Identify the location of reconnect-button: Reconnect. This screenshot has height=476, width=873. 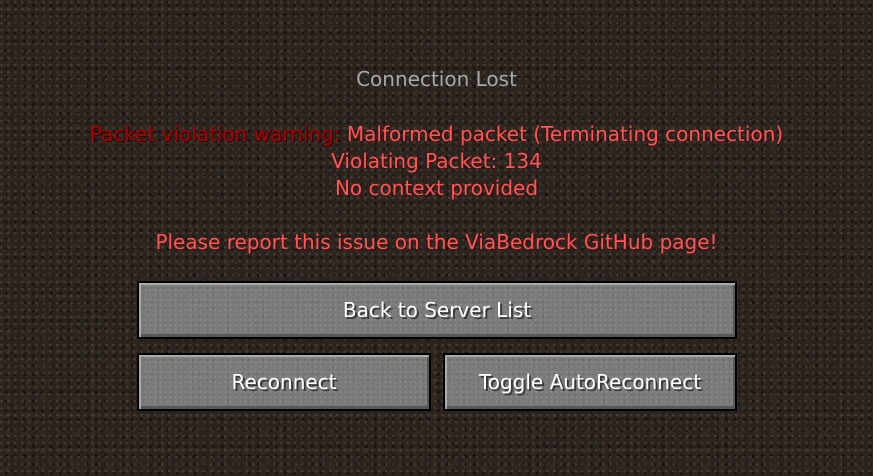
(284, 382).